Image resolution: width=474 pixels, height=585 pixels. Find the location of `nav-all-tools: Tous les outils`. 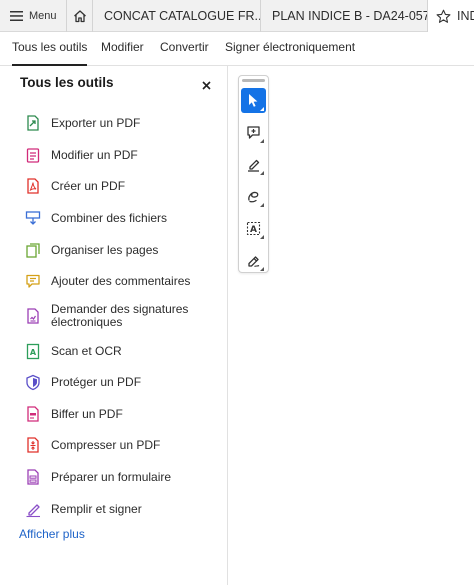

nav-all-tools: Tous les outils is located at coordinates (50, 49).